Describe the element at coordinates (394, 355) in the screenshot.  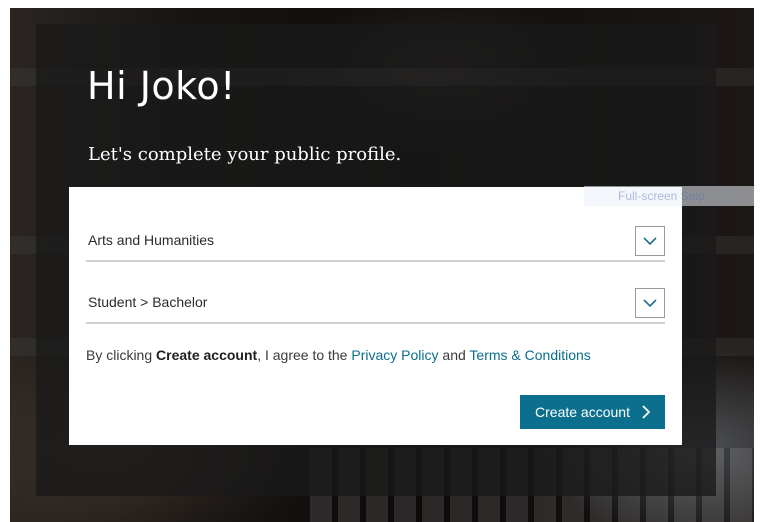
I see `privacy-policy-link: Privacy Policy` at that location.